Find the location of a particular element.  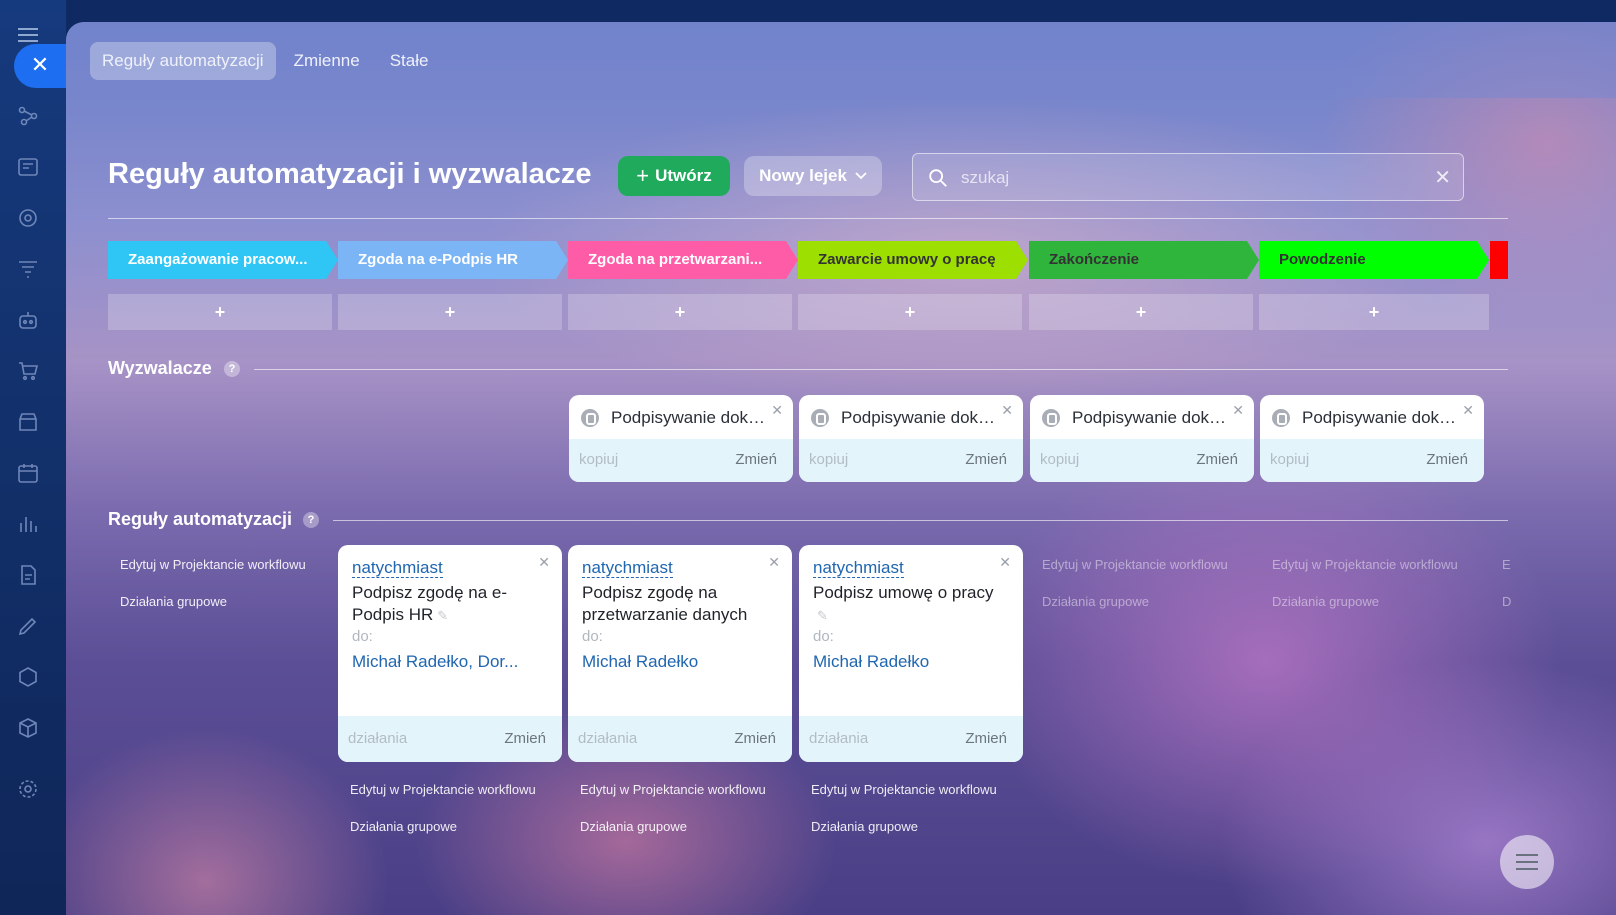

sign-icon is located at coordinates (28, 626).